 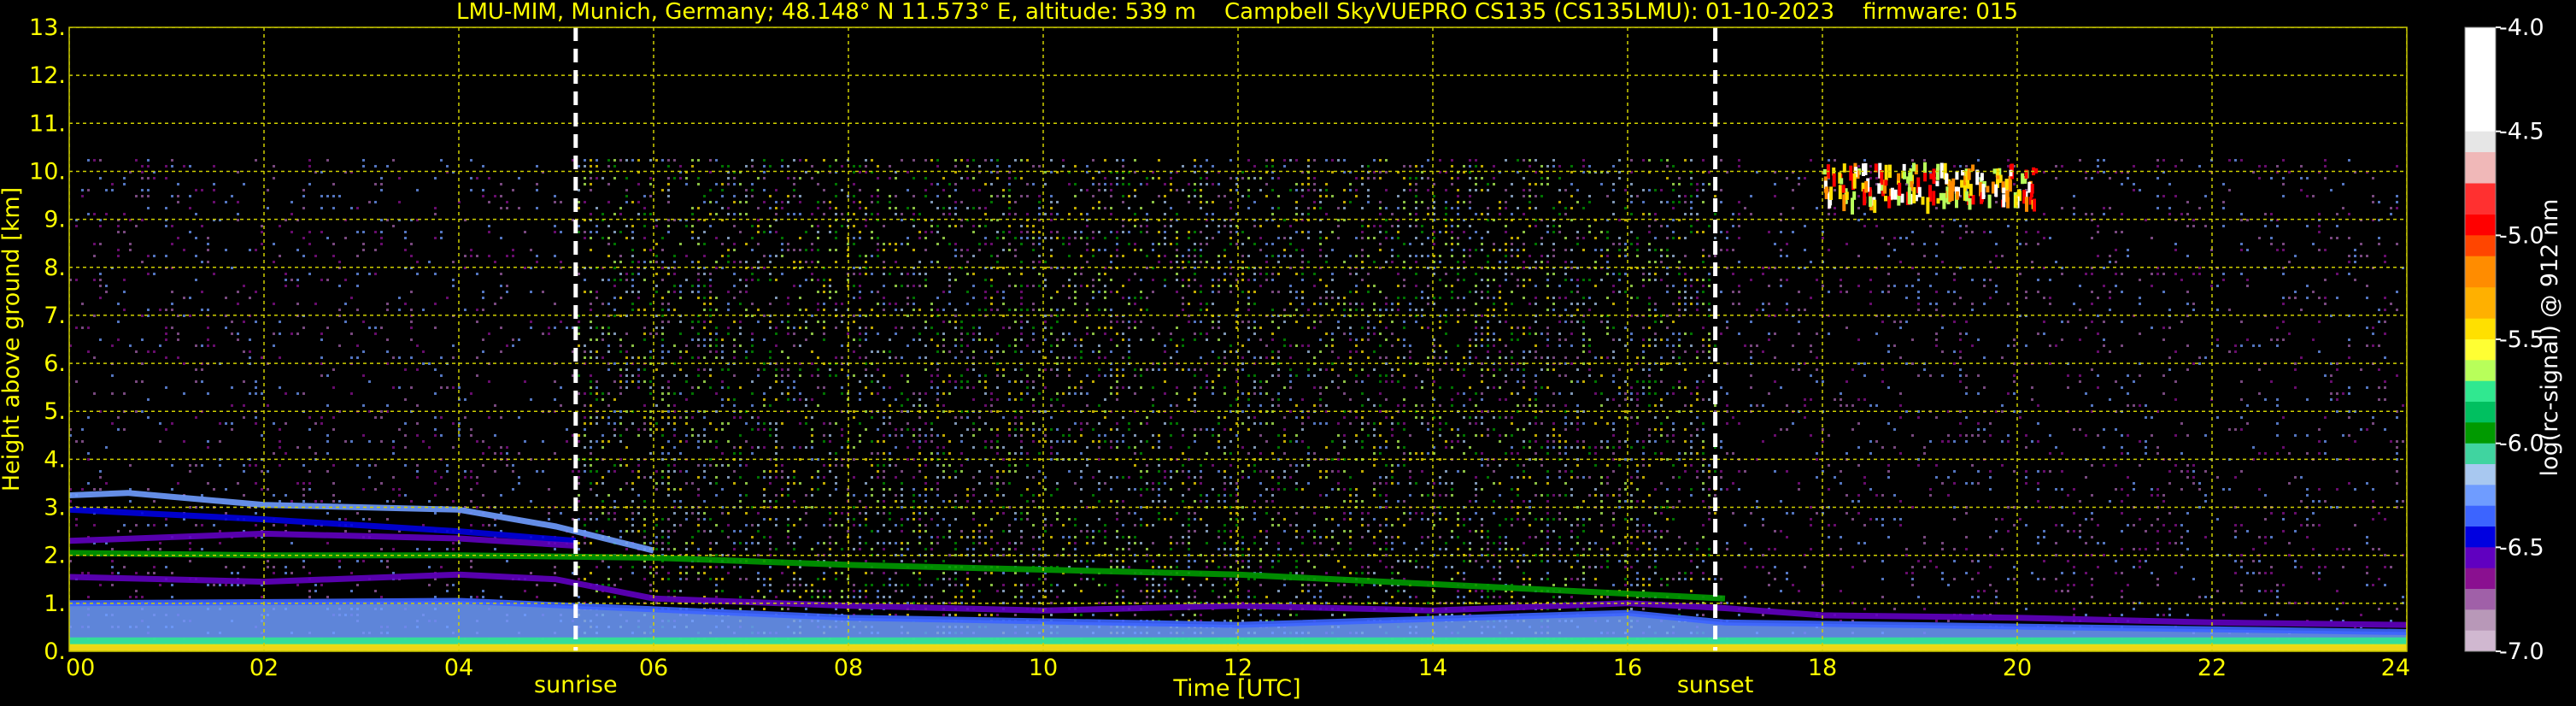 What do you see at coordinates (55, 411) in the screenshot?
I see `y-tick-label: 5.` at bounding box center [55, 411].